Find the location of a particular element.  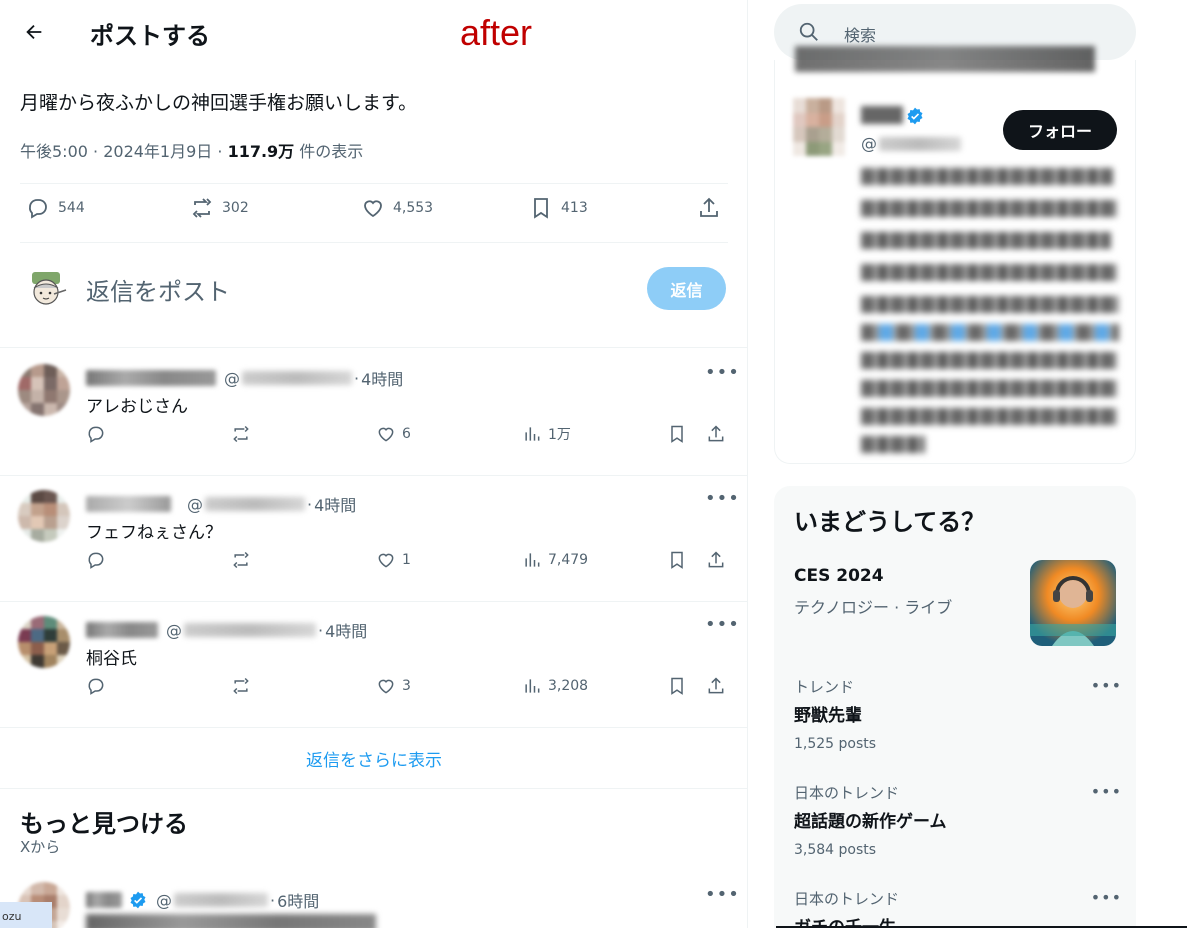

views-action: 7,479 is located at coordinates (555, 560).